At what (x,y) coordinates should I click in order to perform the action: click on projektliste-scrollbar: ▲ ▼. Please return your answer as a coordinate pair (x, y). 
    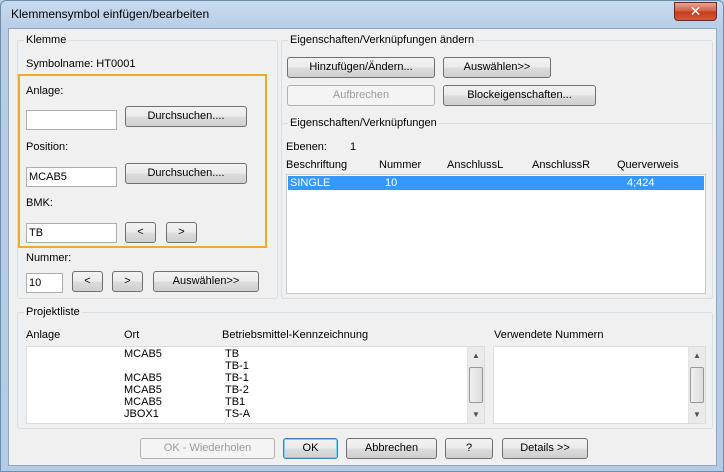
    Looking at the image, I should click on (475, 385).